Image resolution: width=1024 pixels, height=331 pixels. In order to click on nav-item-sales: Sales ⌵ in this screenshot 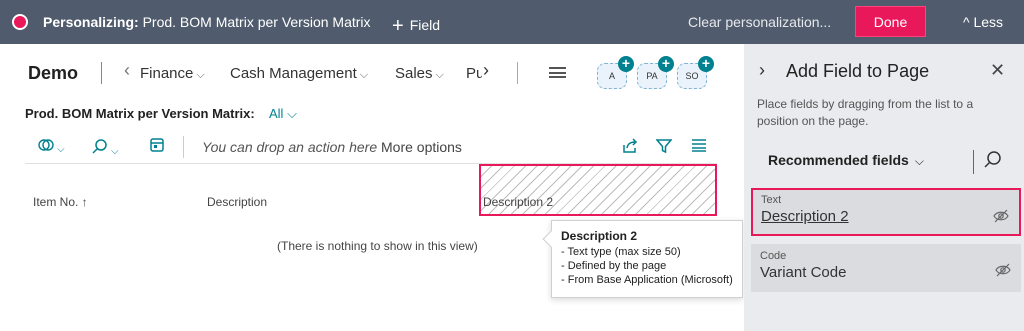, I will do `click(419, 73)`.